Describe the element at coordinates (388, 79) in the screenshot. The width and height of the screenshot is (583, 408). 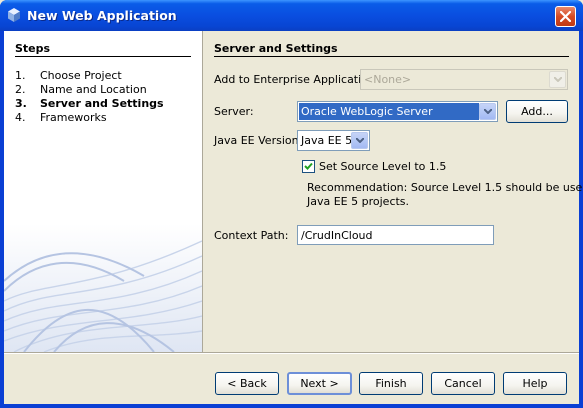
I see `enterprise-app-value: <None>` at that location.